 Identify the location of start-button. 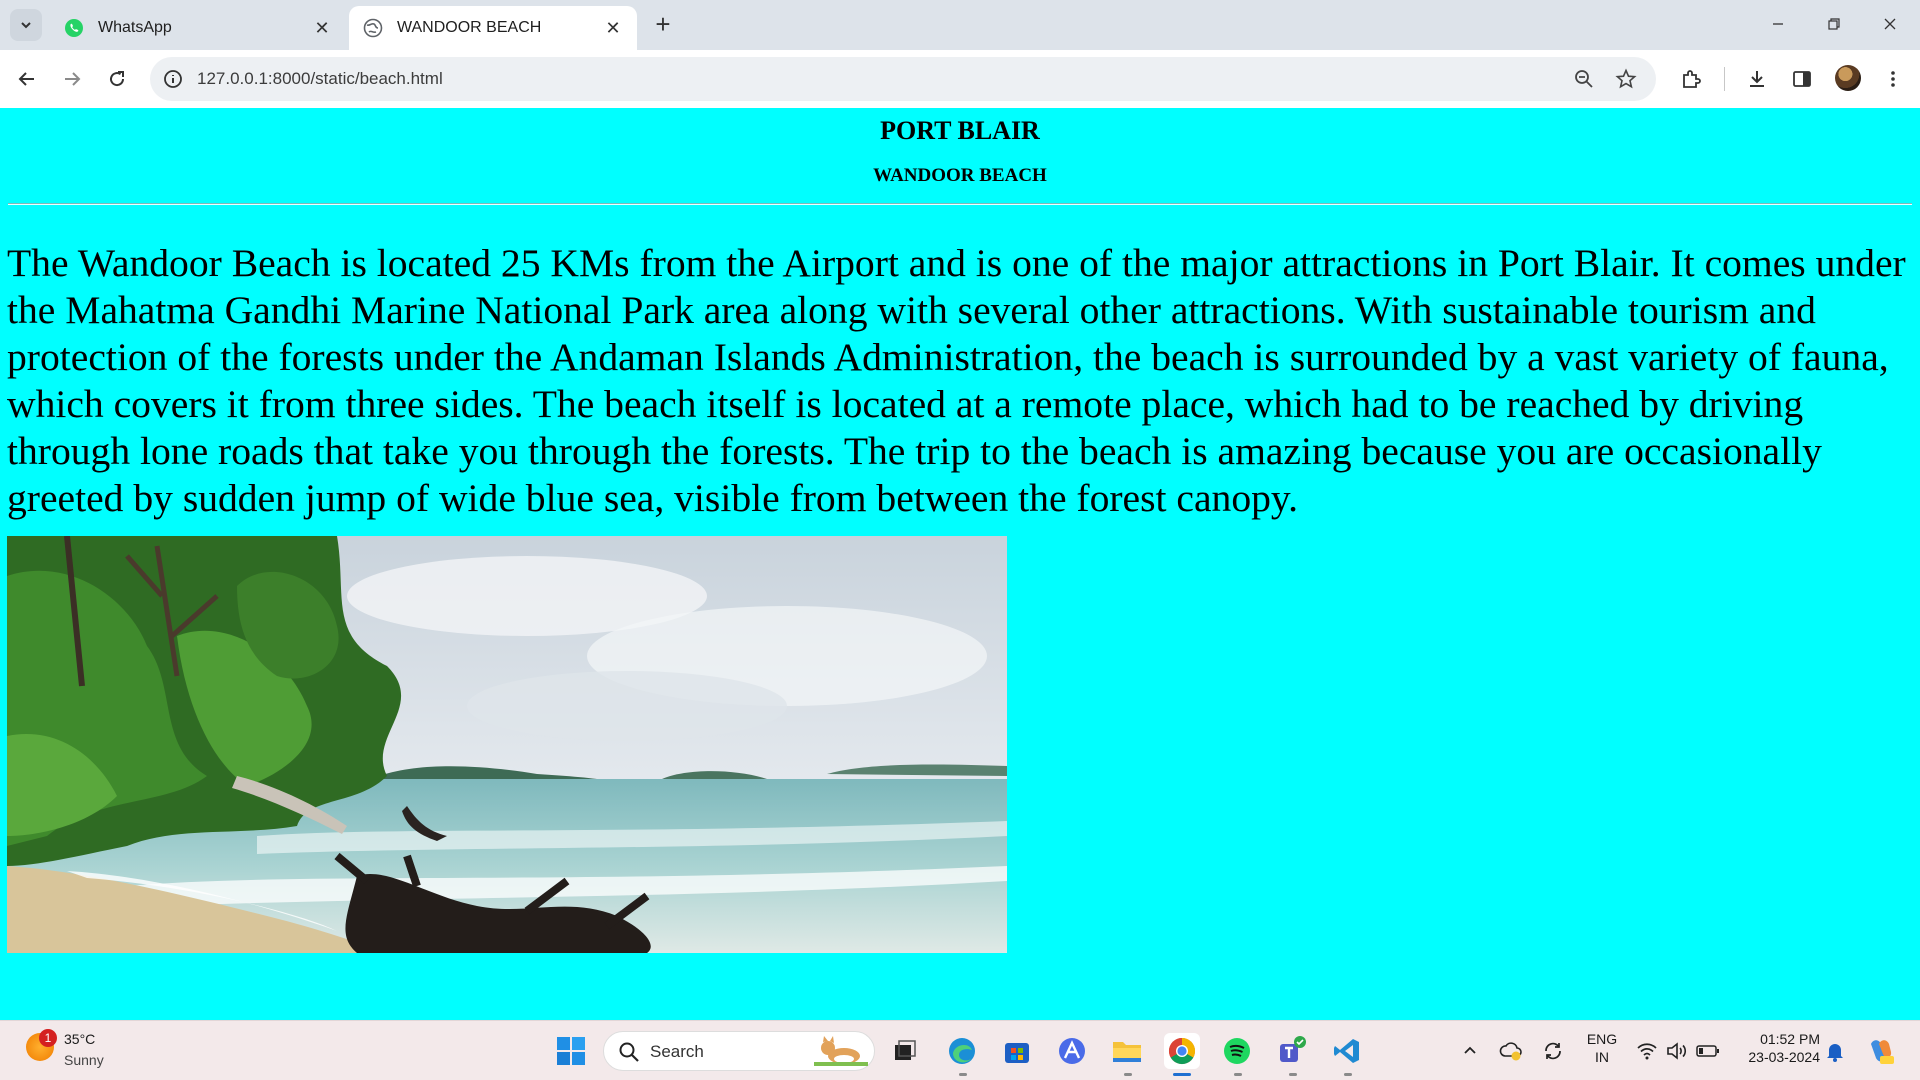
(571, 1051).